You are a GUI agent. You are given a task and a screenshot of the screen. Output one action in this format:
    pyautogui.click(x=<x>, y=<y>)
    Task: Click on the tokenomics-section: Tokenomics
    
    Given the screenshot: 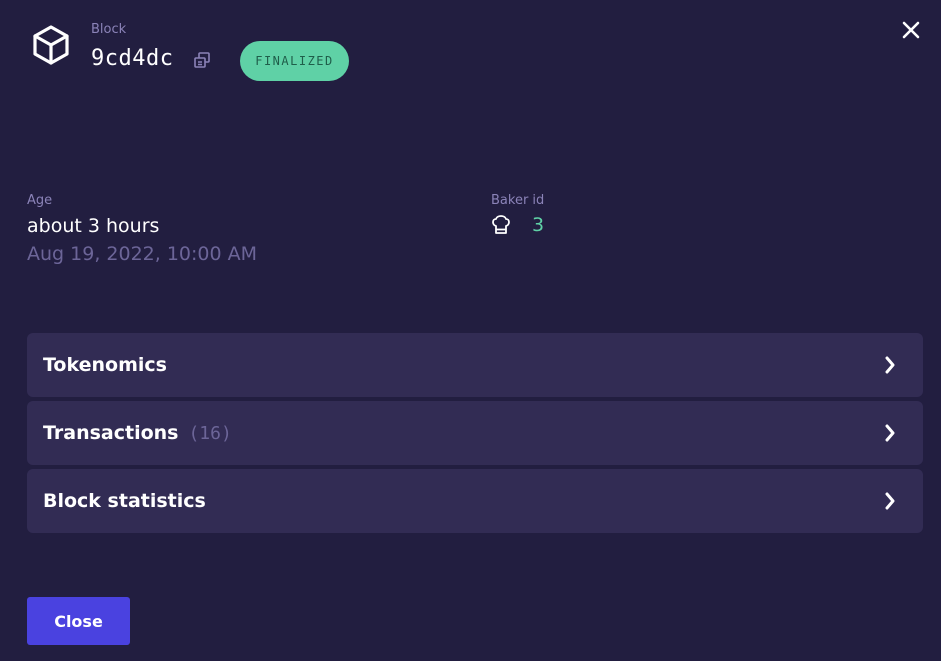 What is the action you would take?
    pyautogui.click(x=475, y=365)
    